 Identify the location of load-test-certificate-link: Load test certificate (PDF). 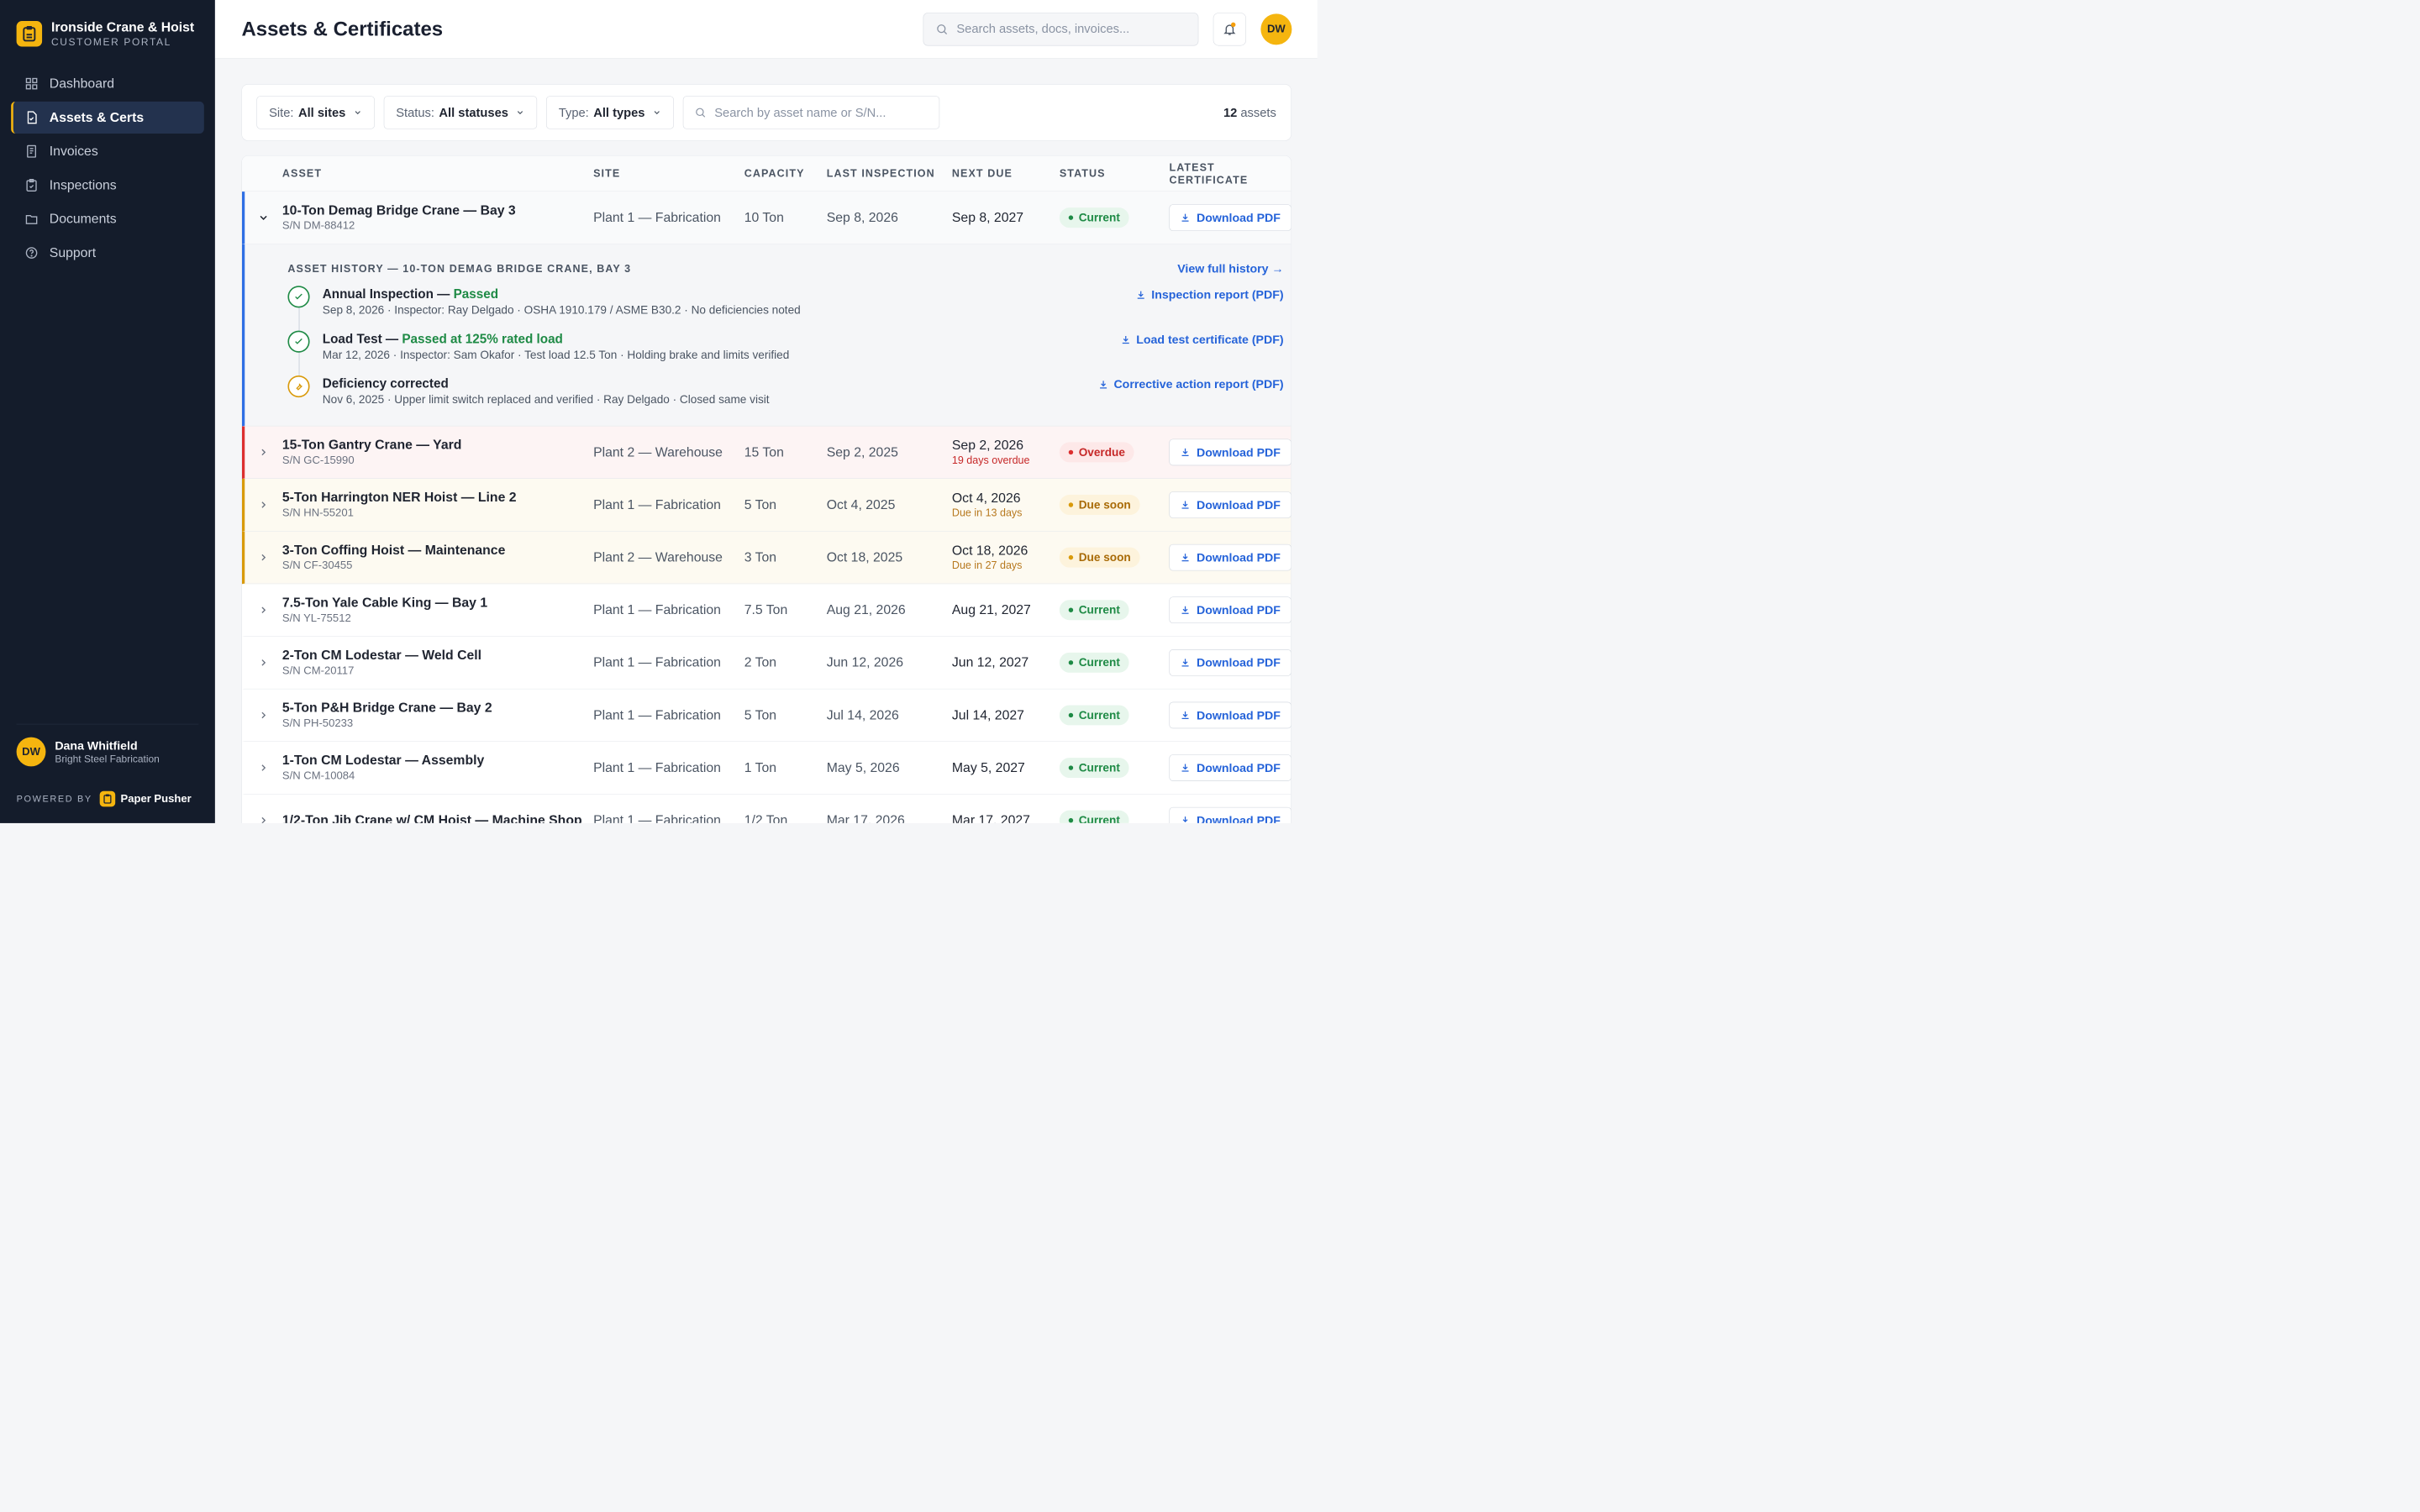
(1202, 339).